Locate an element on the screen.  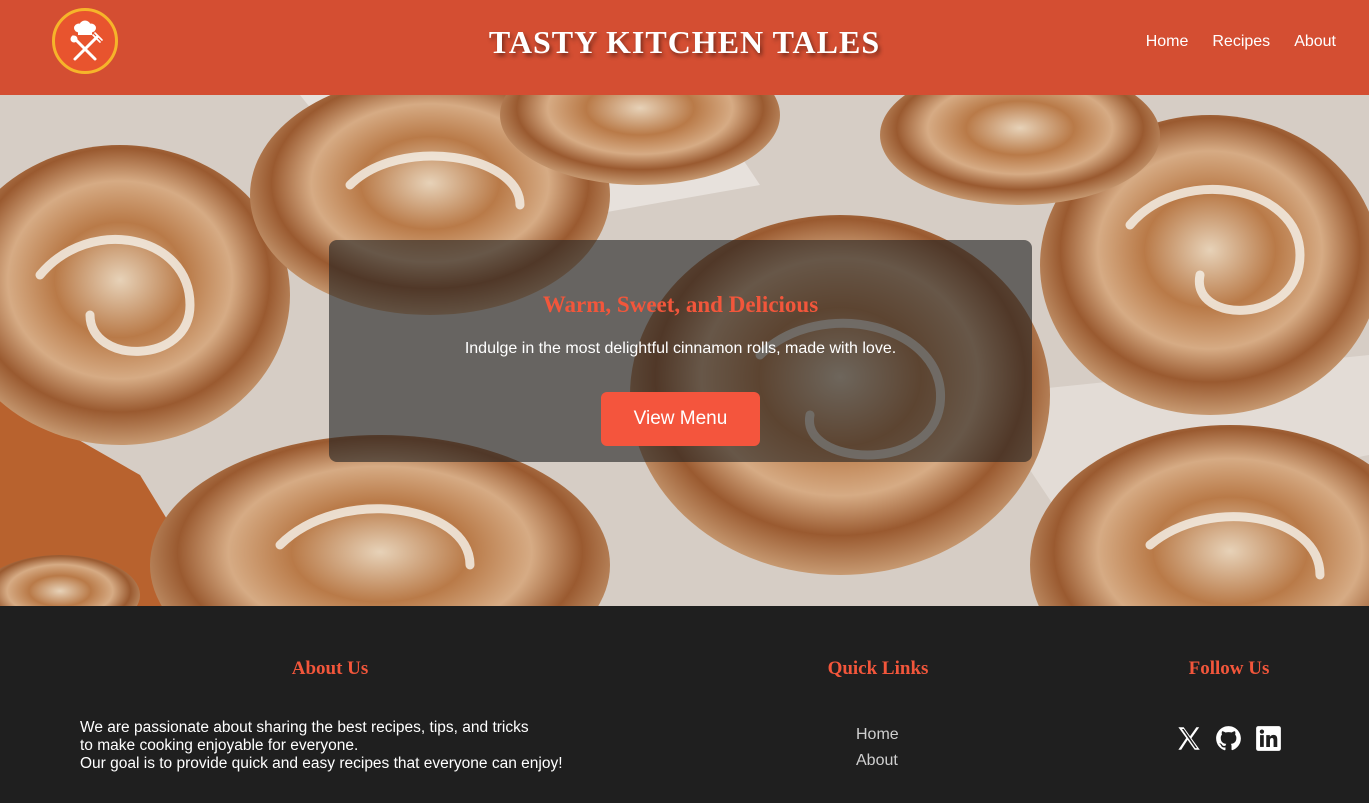
about-us-line: to make cooking enjoyable for everyone. is located at coordinates (219, 745).